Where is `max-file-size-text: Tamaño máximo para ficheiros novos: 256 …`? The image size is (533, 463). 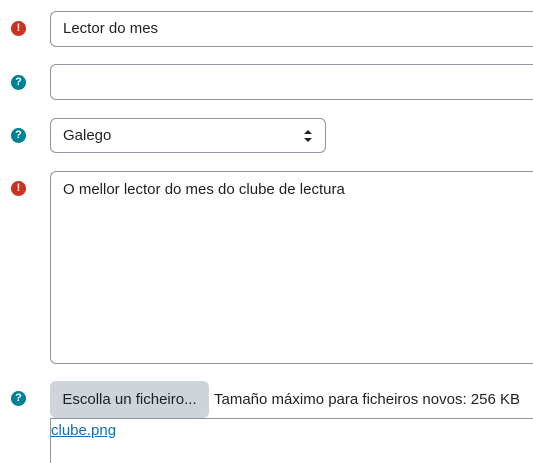
max-file-size-text: Tamaño máximo para ficheiros novos: 256 … is located at coordinates (367, 399).